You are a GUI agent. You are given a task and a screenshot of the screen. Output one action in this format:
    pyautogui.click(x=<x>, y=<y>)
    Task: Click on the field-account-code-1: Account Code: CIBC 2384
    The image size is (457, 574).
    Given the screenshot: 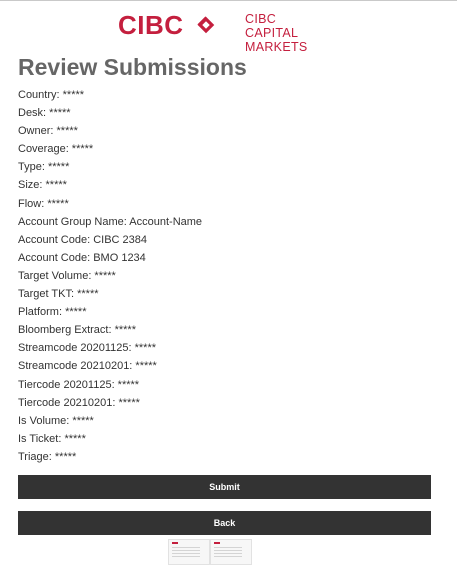 What is the action you would take?
    pyautogui.click(x=83, y=239)
    